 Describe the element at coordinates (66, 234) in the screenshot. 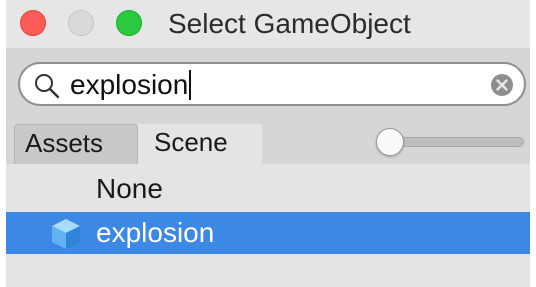

I see `cube-icon` at that location.